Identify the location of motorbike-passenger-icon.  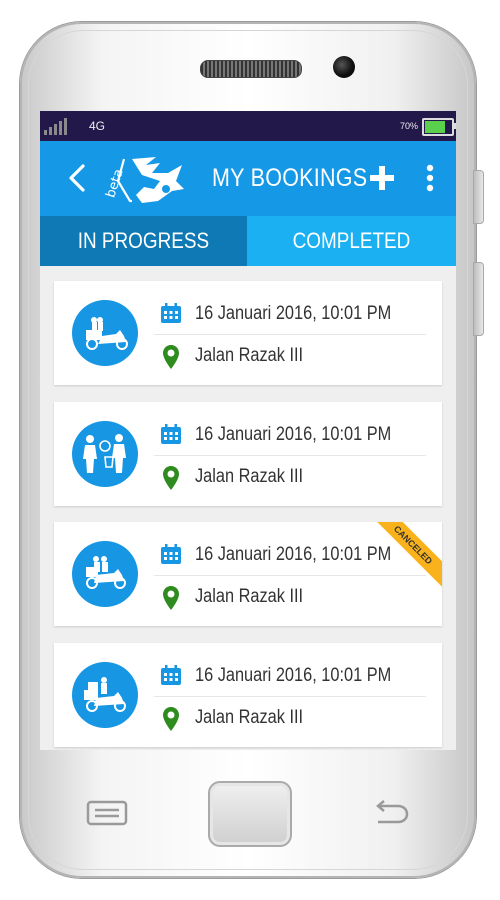
(105, 333).